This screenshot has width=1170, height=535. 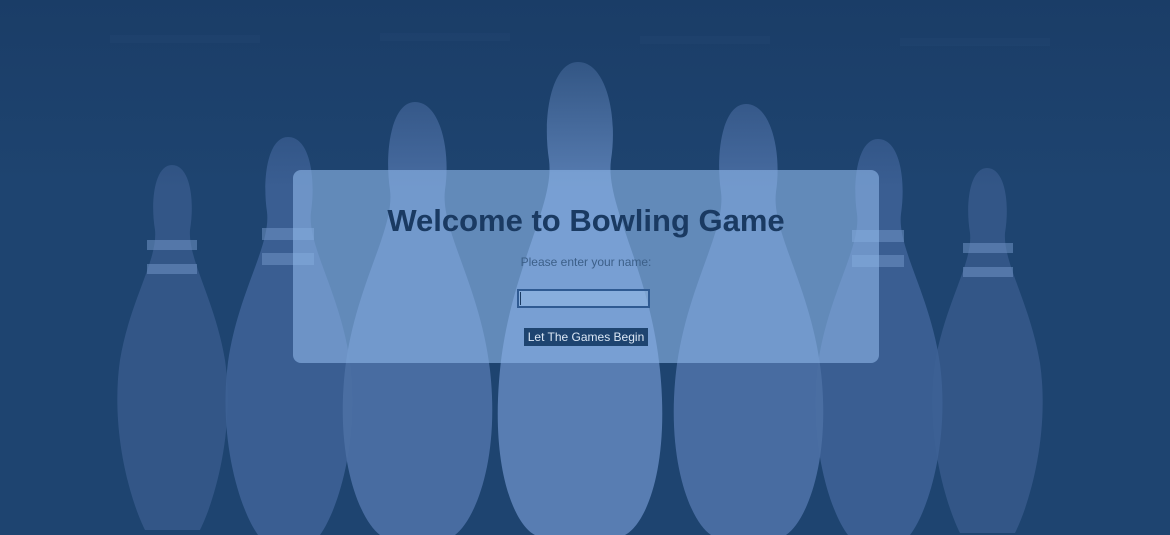 I want to click on page-title: Welcome to Bowling Game, so click(x=586, y=220).